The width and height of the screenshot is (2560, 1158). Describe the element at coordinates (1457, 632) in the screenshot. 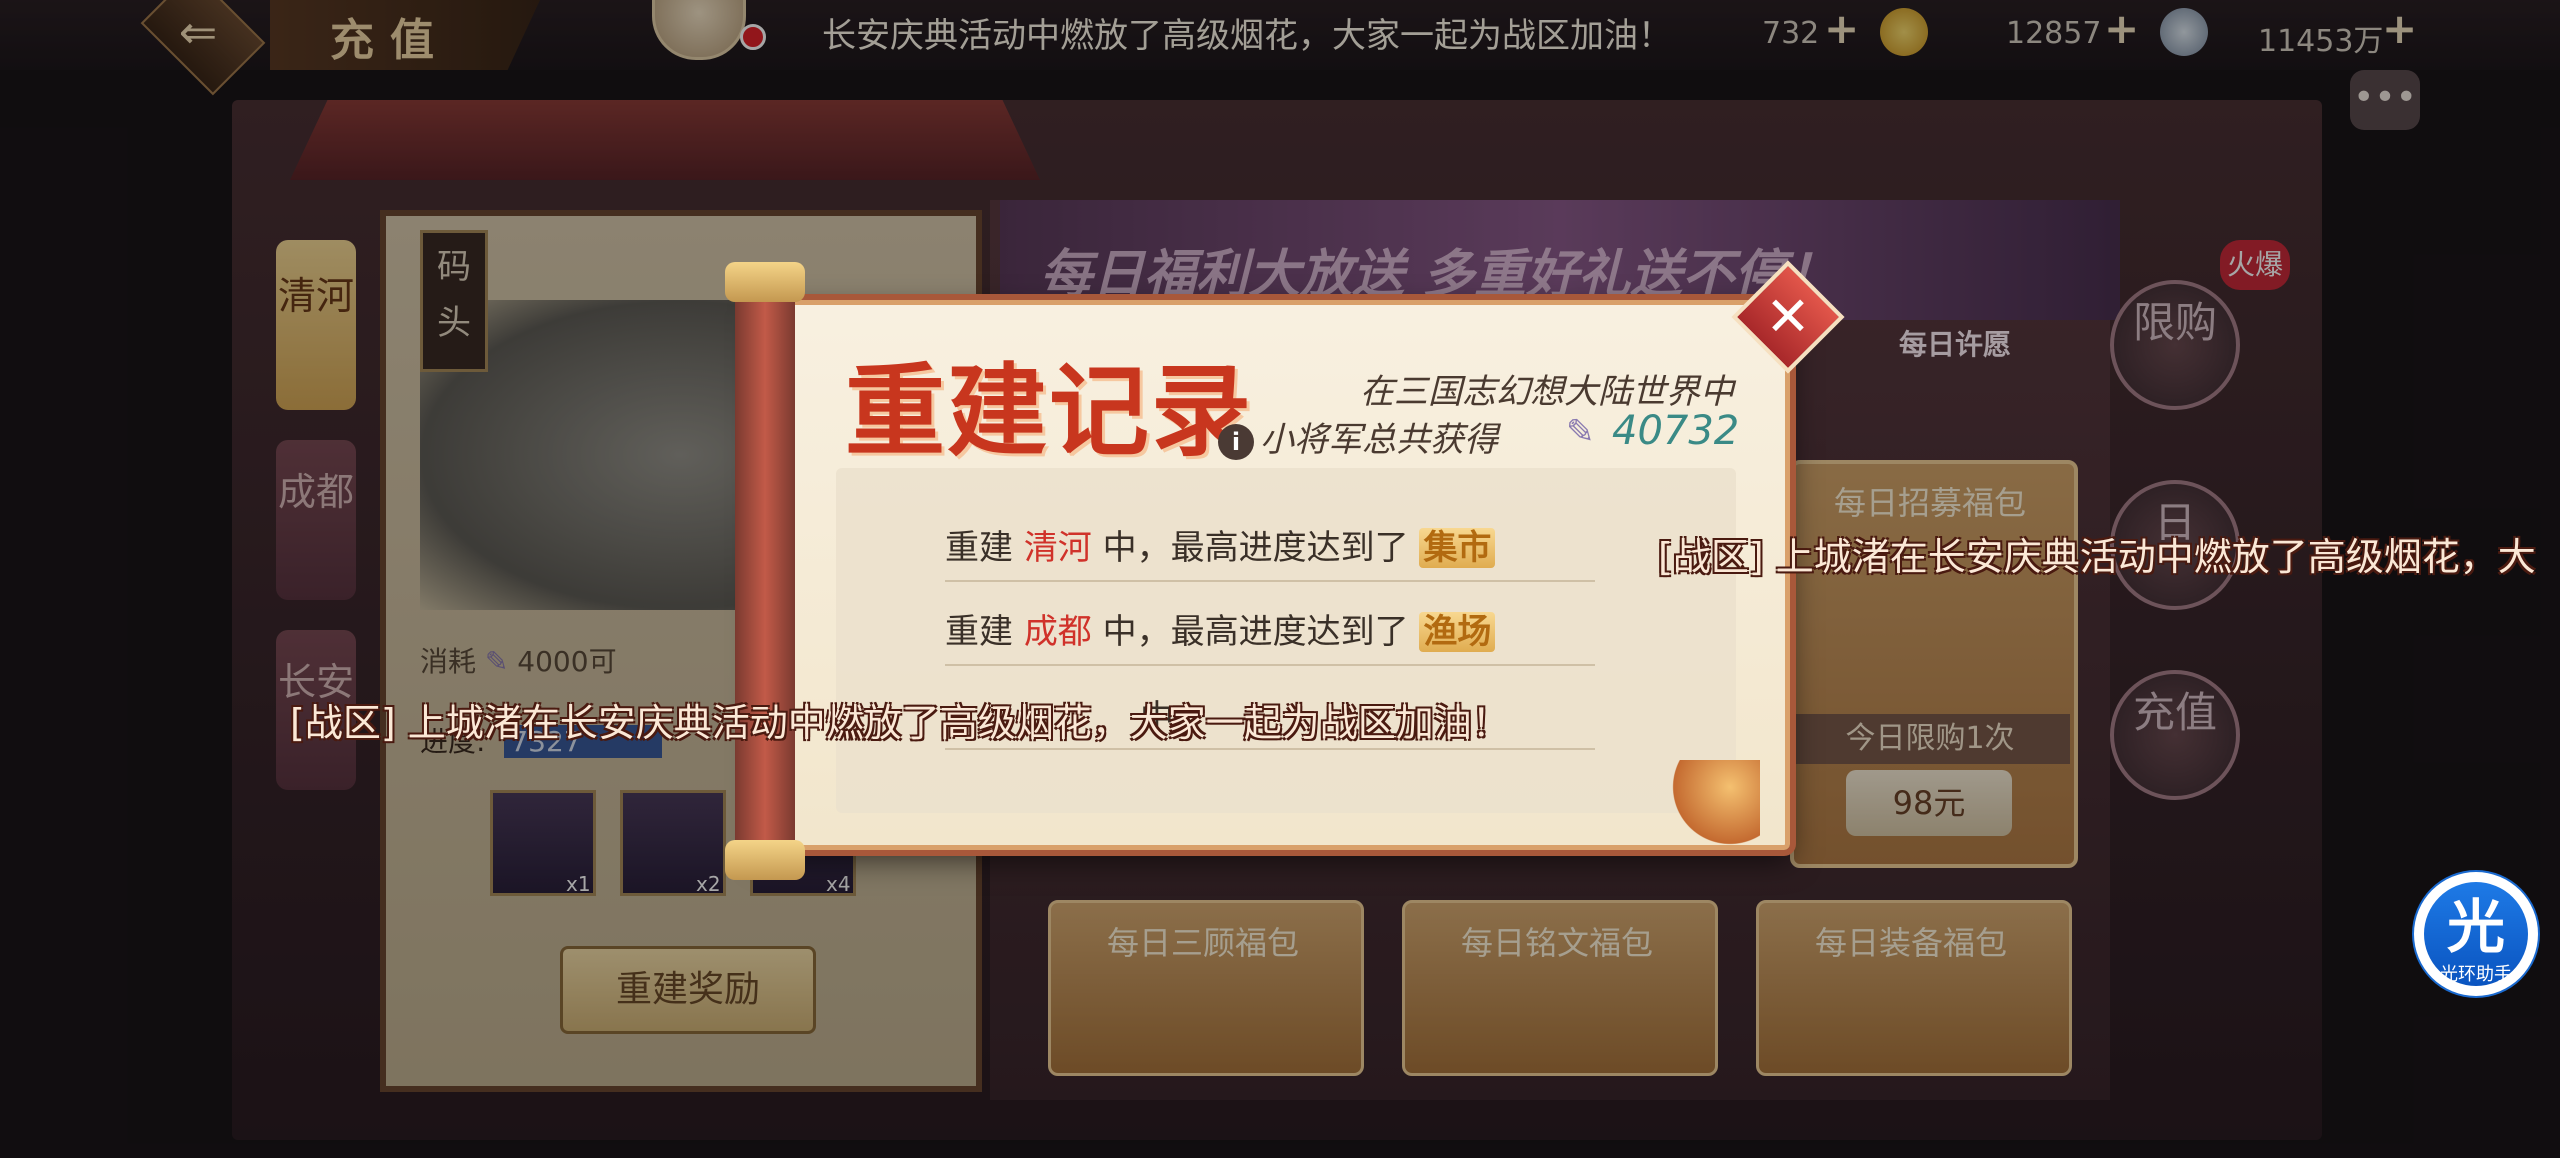

I see `record-stage: 渔场` at that location.